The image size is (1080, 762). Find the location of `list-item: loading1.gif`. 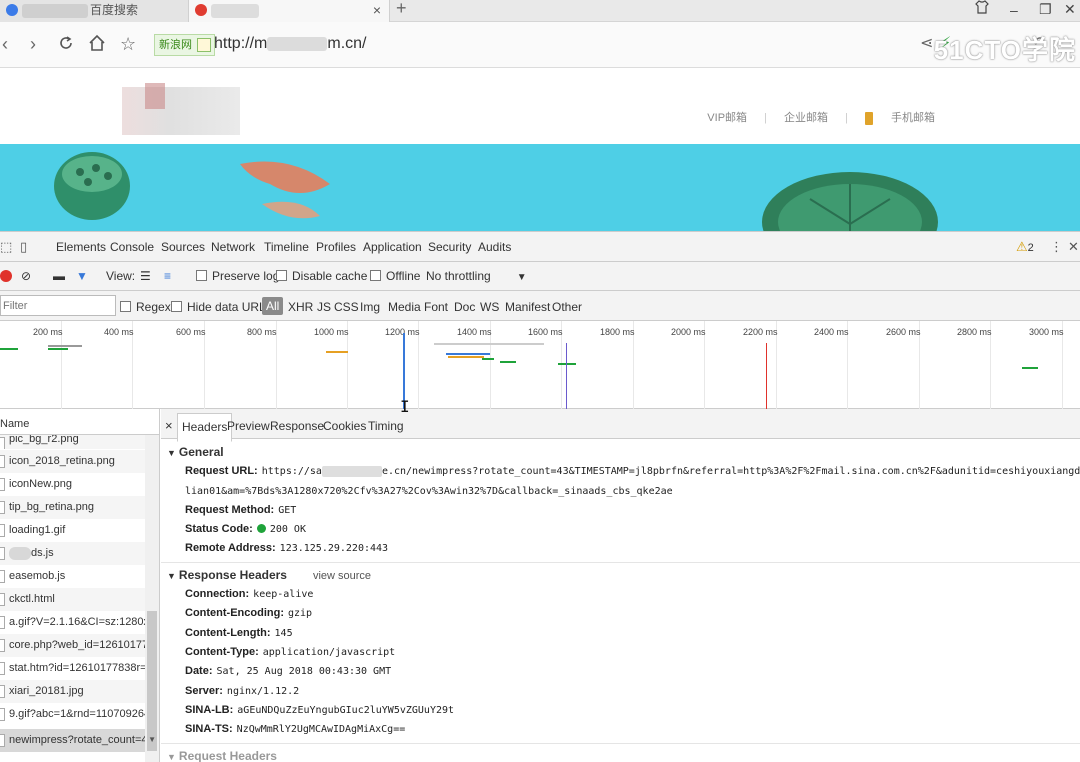

list-item: loading1.gif is located at coordinates (73, 530).